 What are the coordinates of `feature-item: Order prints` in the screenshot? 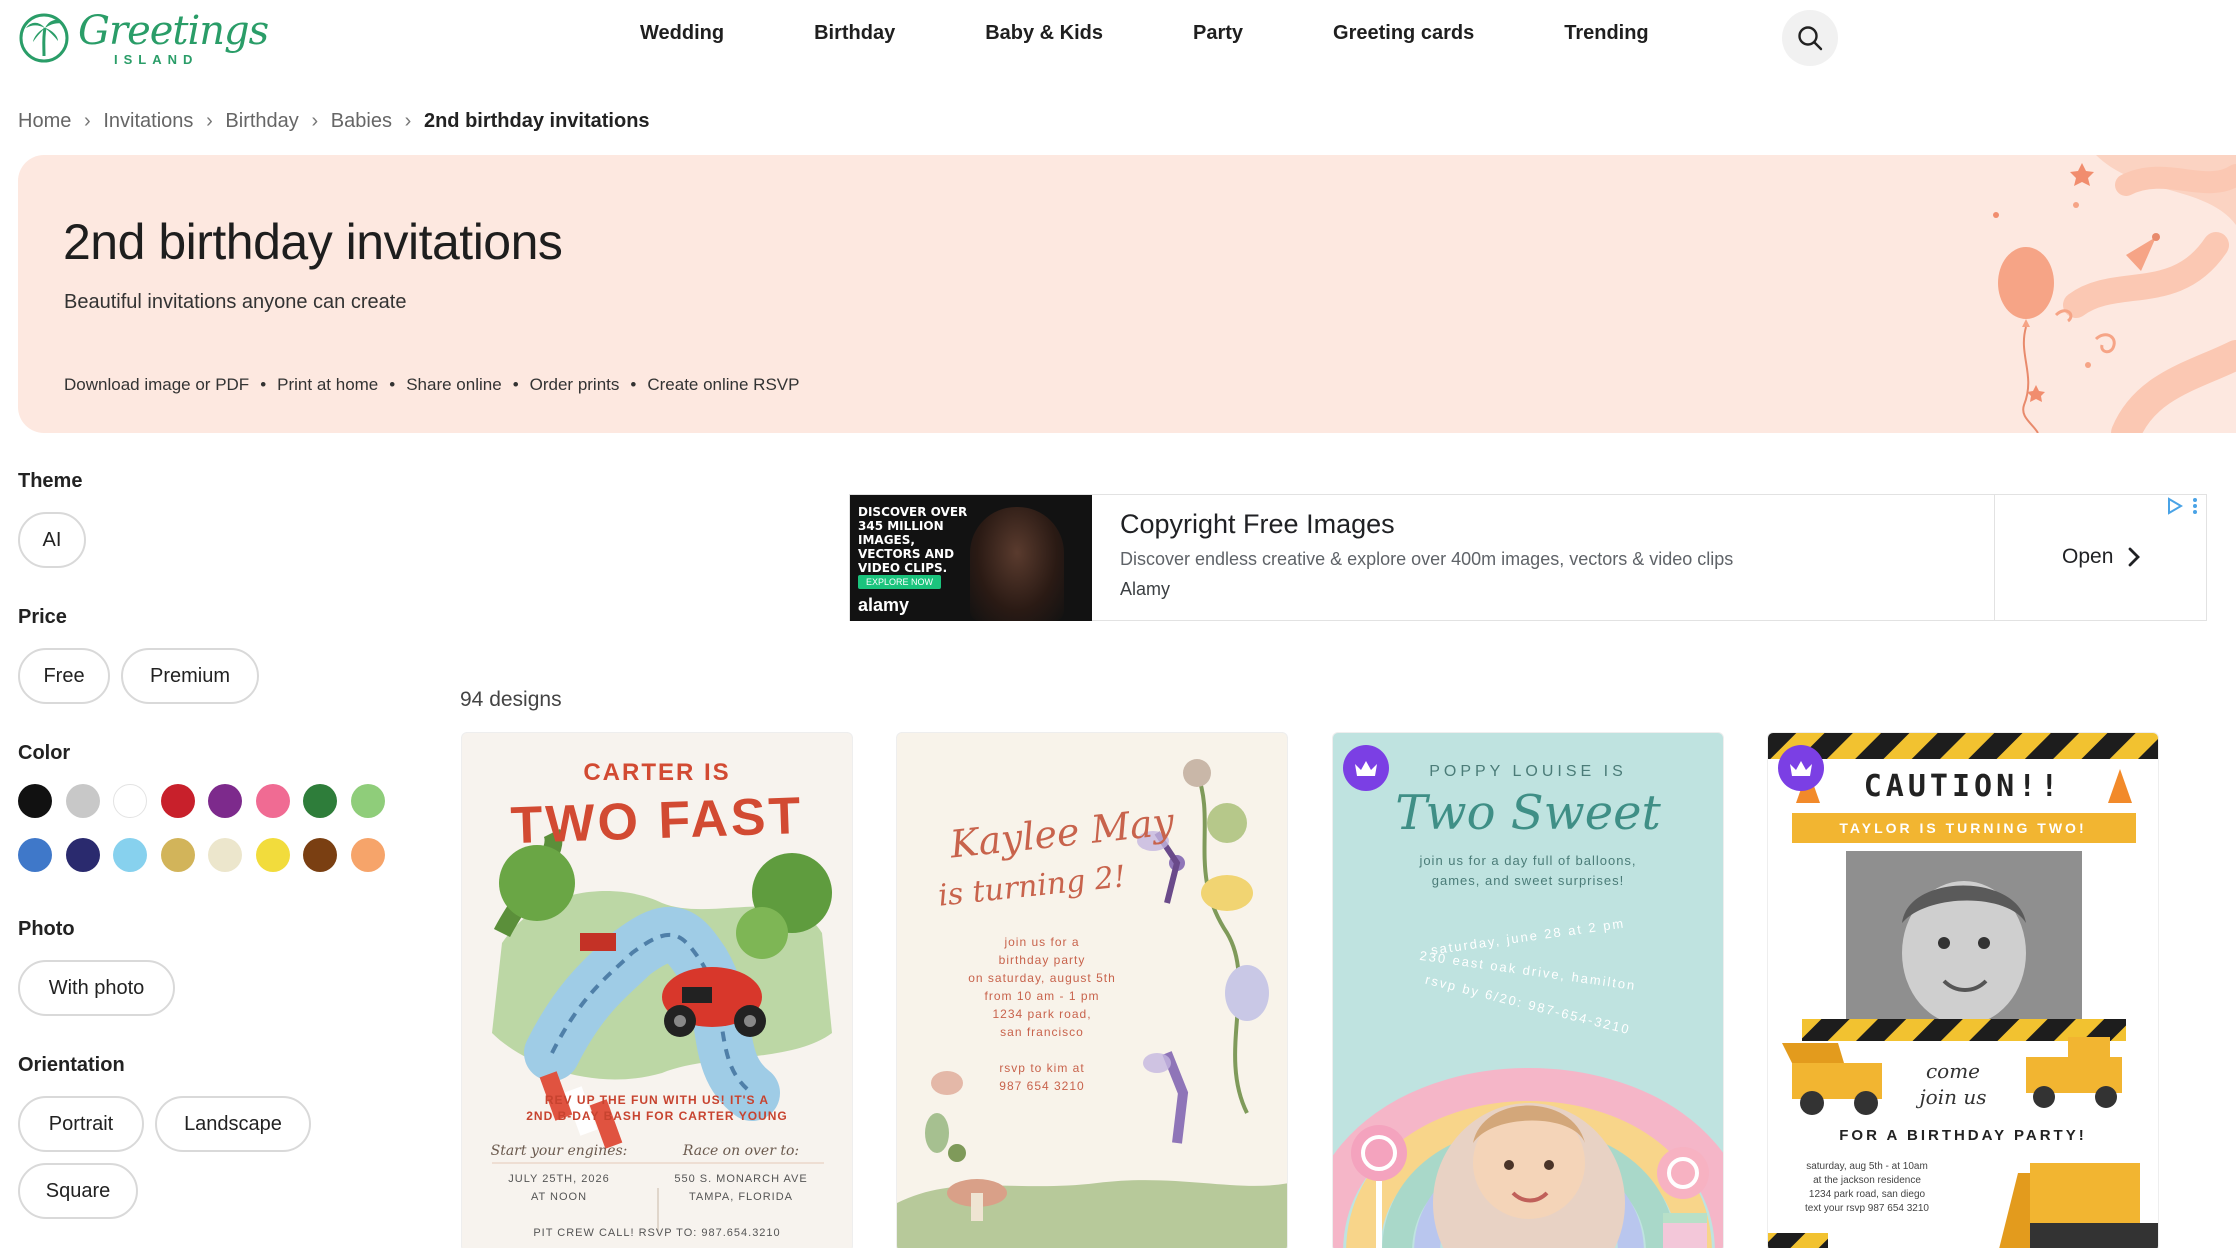 It's located at (574, 384).